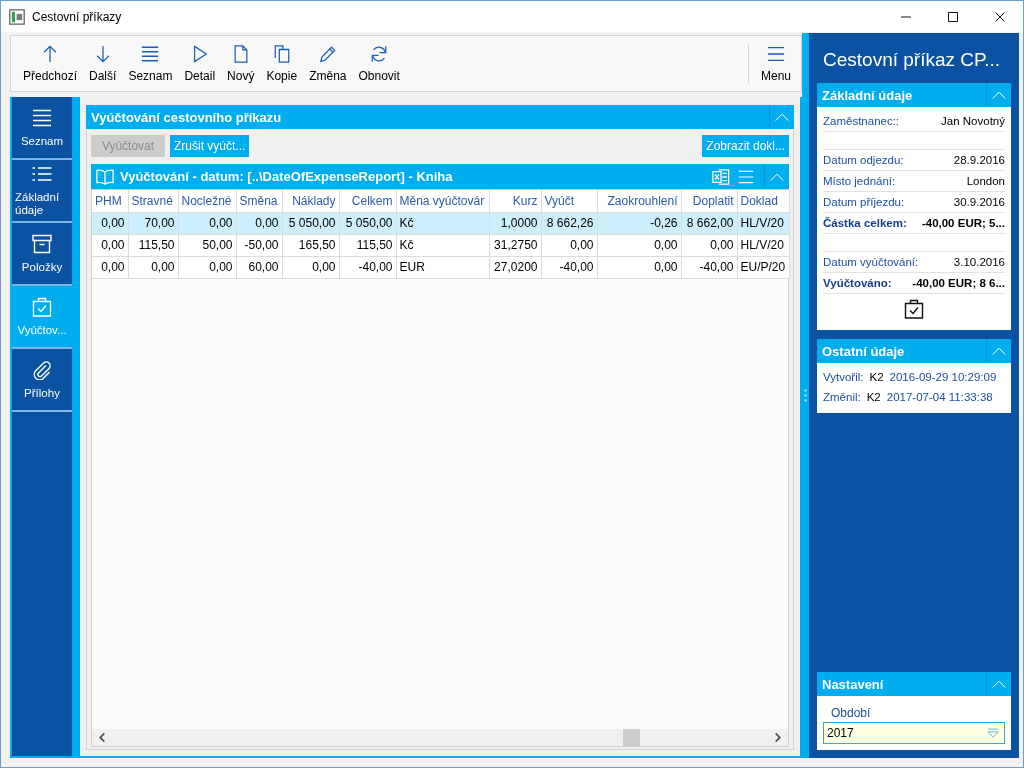 This screenshot has height=768, width=1024. What do you see at coordinates (105, 176) in the screenshot?
I see `book-icon` at bounding box center [105, 176].